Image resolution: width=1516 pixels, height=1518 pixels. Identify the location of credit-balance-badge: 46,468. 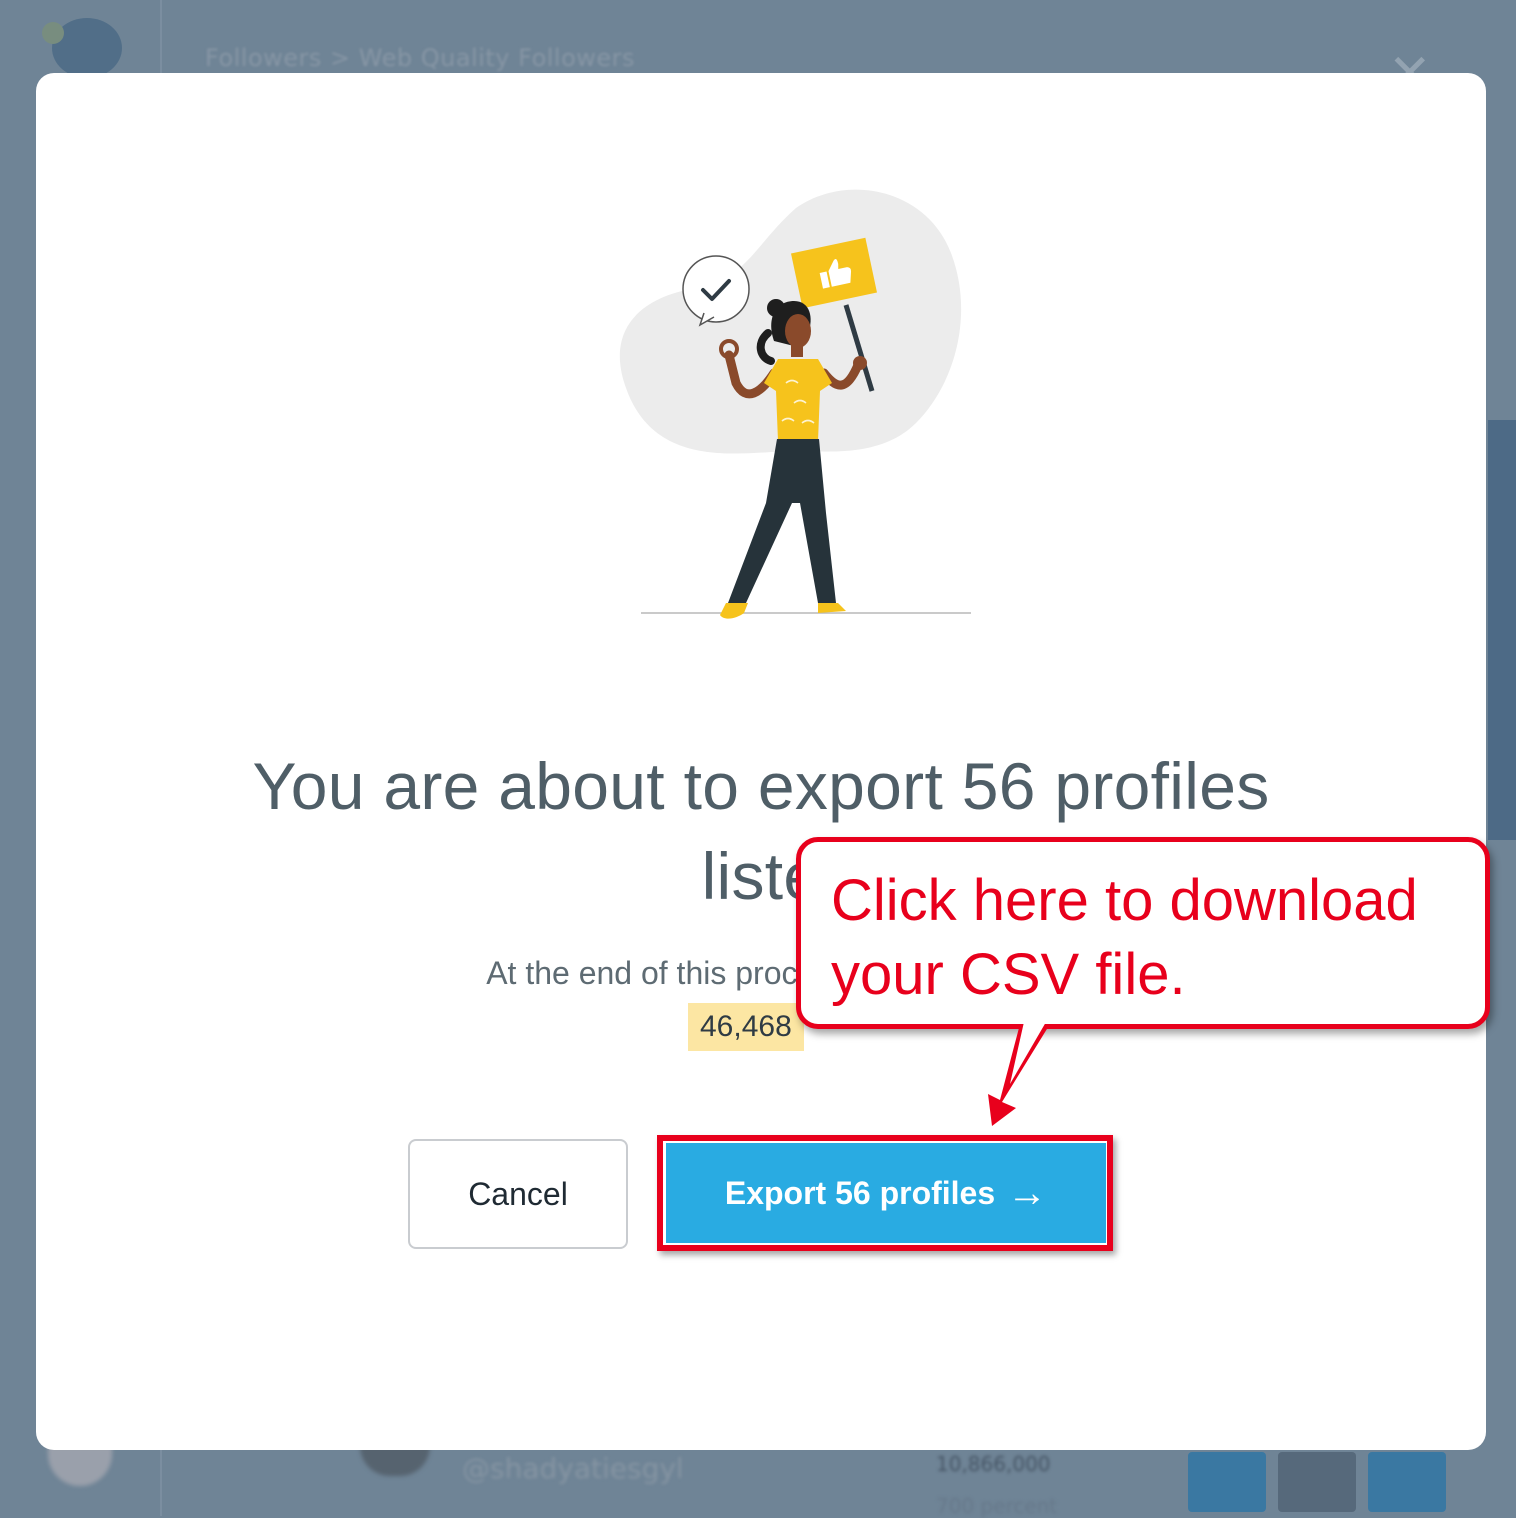
(746, 1027).